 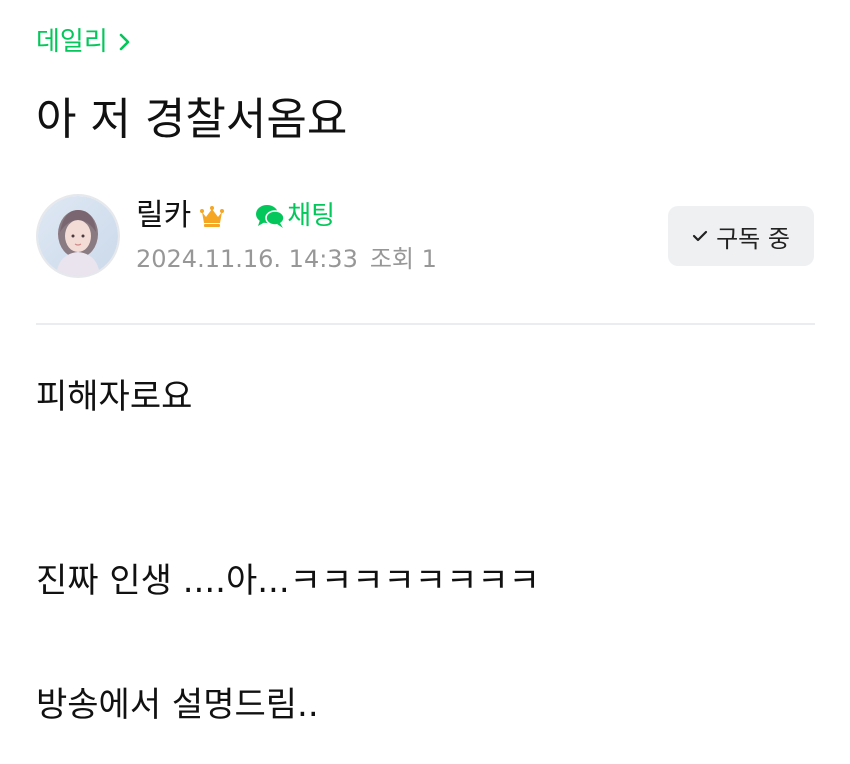 I want to click on post-title: 아 저 경찰서옴요, so click(x=192, y=119).